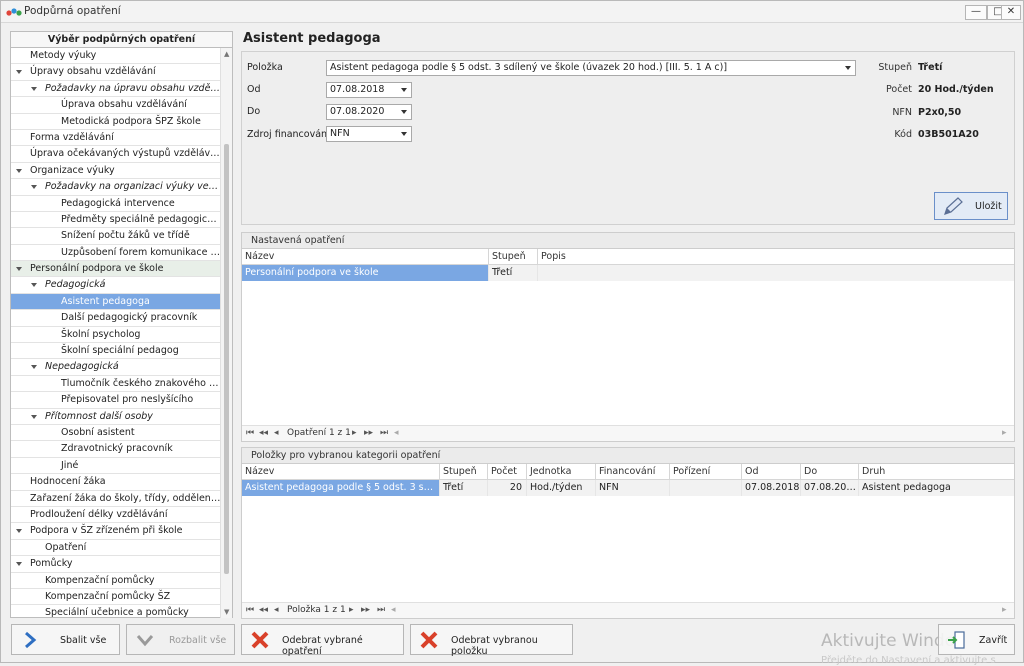 This screenshot has width=1024, height=666. What do you see at coordinates (829, 488) in the screenshot?
I see `cell-do: 07.08.2020` at bounding box center [829, 488].